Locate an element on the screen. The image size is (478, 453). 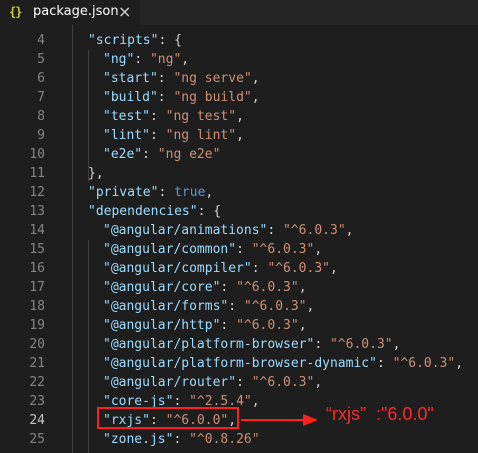
code-text: "lint": "ng lint", is located at coordinates (173, 135).